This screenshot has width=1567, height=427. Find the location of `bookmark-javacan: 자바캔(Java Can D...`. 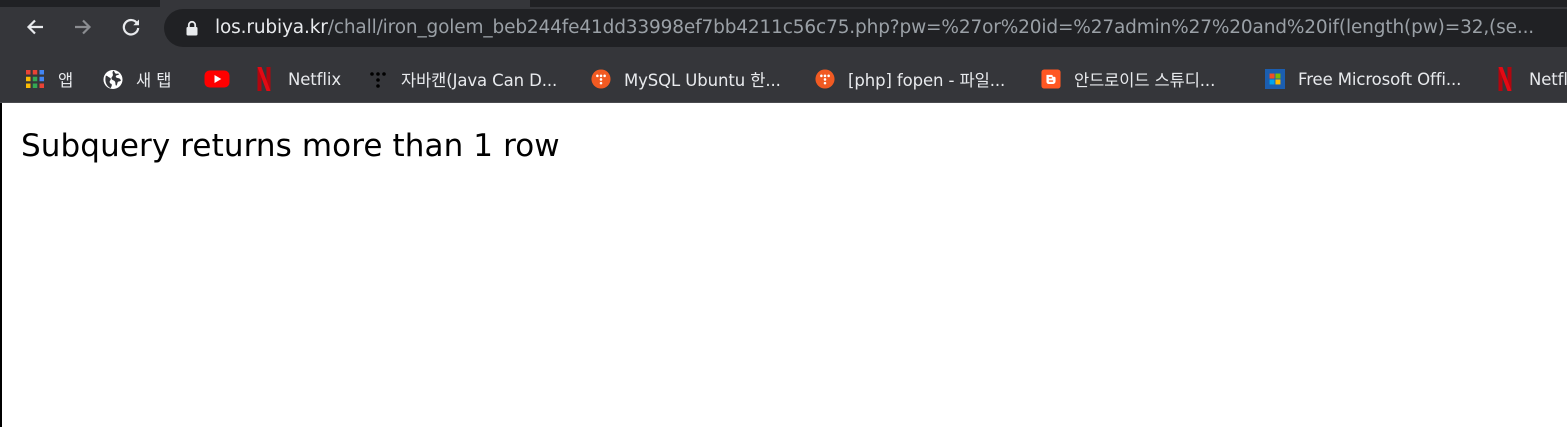

bookmark-javacan: 자바캔(Java Can D... is located at coordinates (462, 79).